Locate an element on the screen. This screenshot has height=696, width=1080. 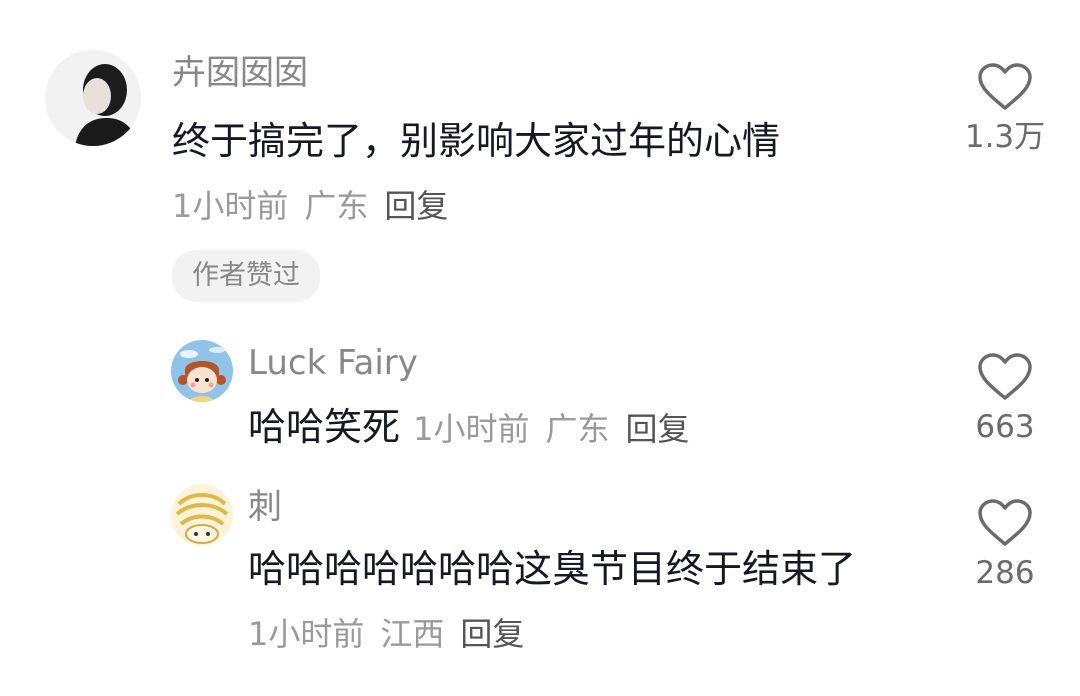
like-button: 286 is located at coordinates (1005, 543).